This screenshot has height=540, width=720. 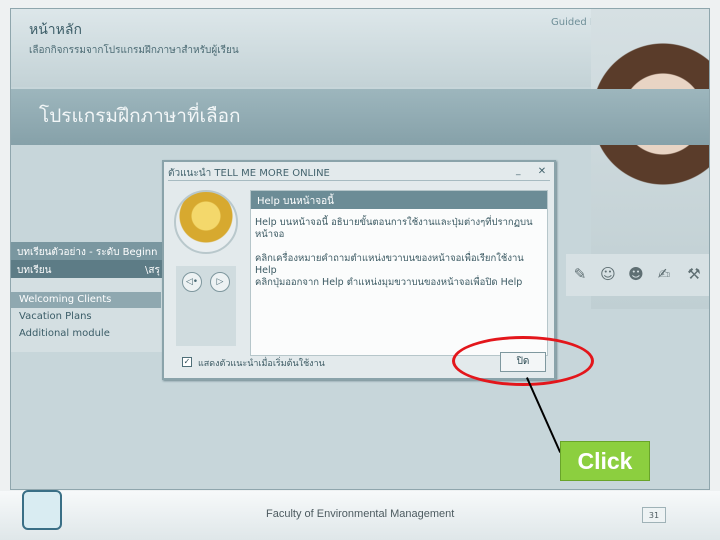 I want to click on lesson-item: Additional module, so click(x=86, y=334).